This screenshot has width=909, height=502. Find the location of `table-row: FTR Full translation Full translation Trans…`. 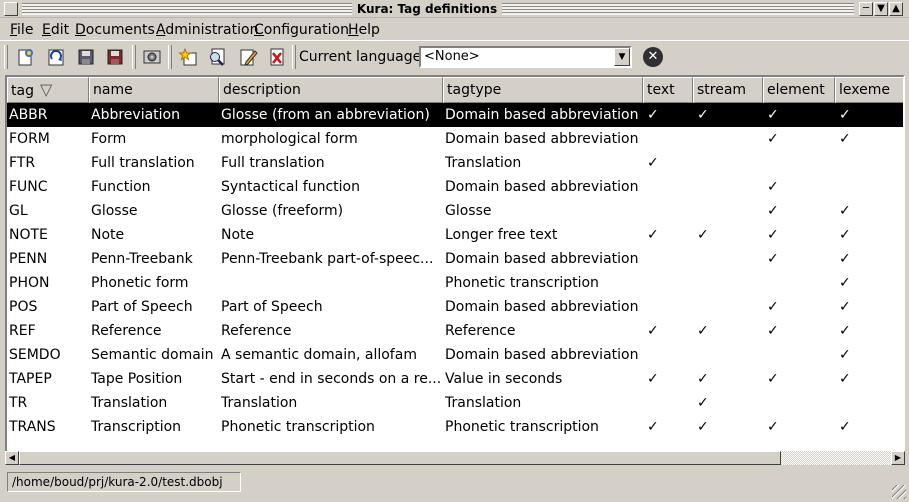

table-row: FTR Full translation Full translation Trans… is located at coordinates (455, 163).